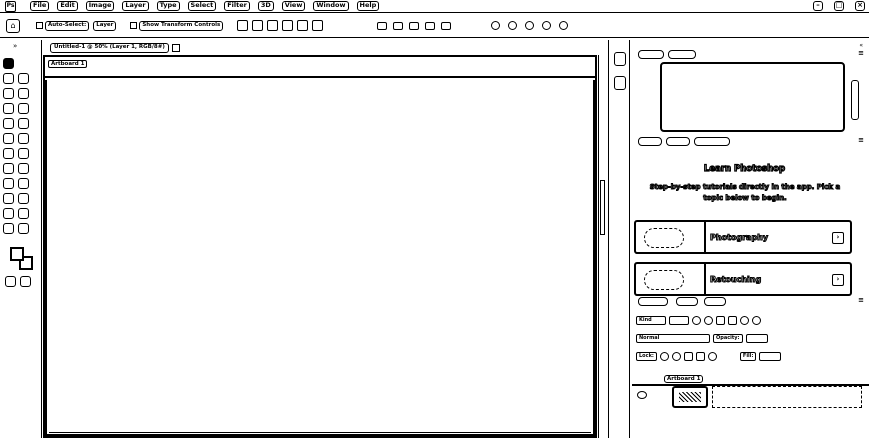  Describe the element at coordinates (39, 25) in the screenshot. I see `auto-select-checkbox` at that location.